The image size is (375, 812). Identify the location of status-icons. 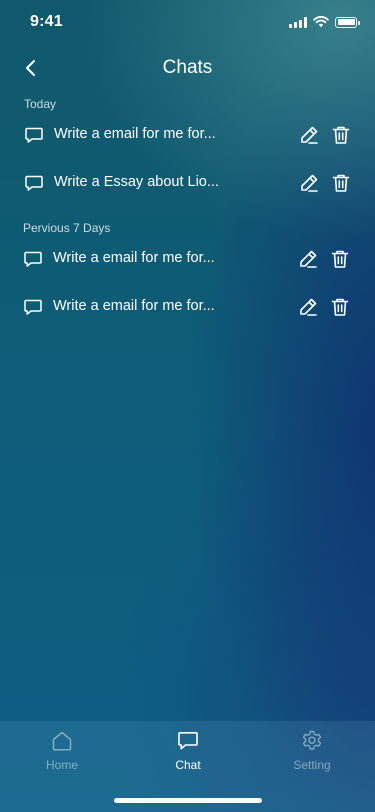
(324, 22).